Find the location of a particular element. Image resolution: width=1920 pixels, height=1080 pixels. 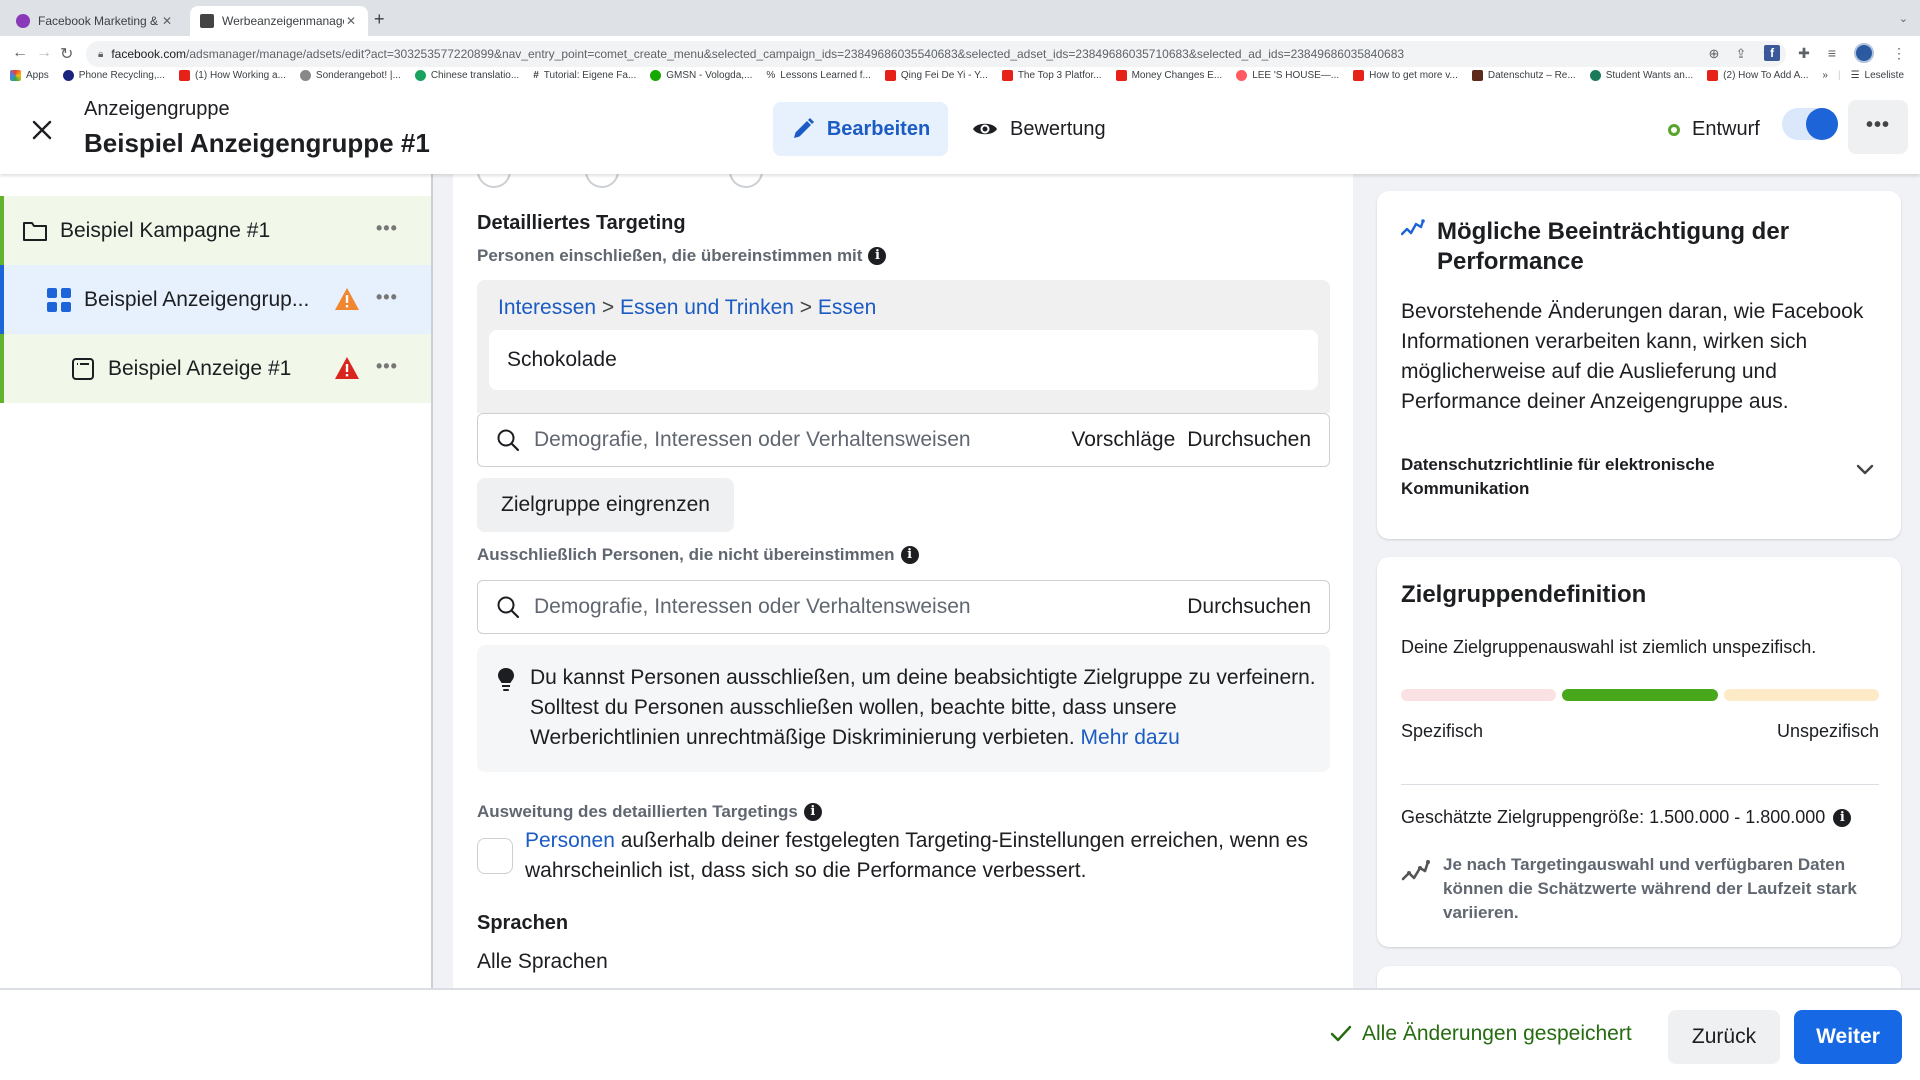

targeting-breadcrumb: Interessen > Essen und Trinken > Essen is located at coordinates (687, 308).